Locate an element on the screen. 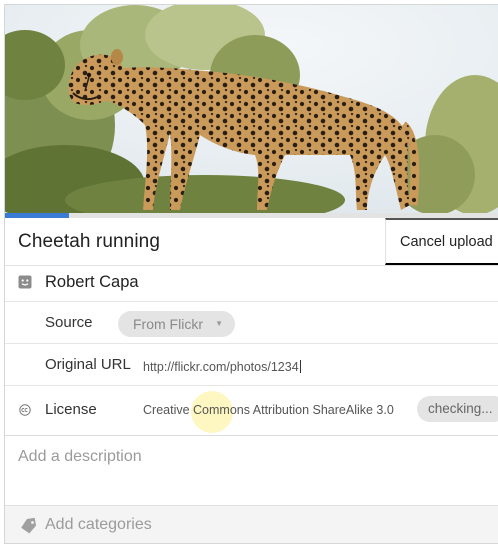 The width and height of the screenshot is (498, 544). source-dropdown: From Flickr ▼ is located at coordinates (176, 324).